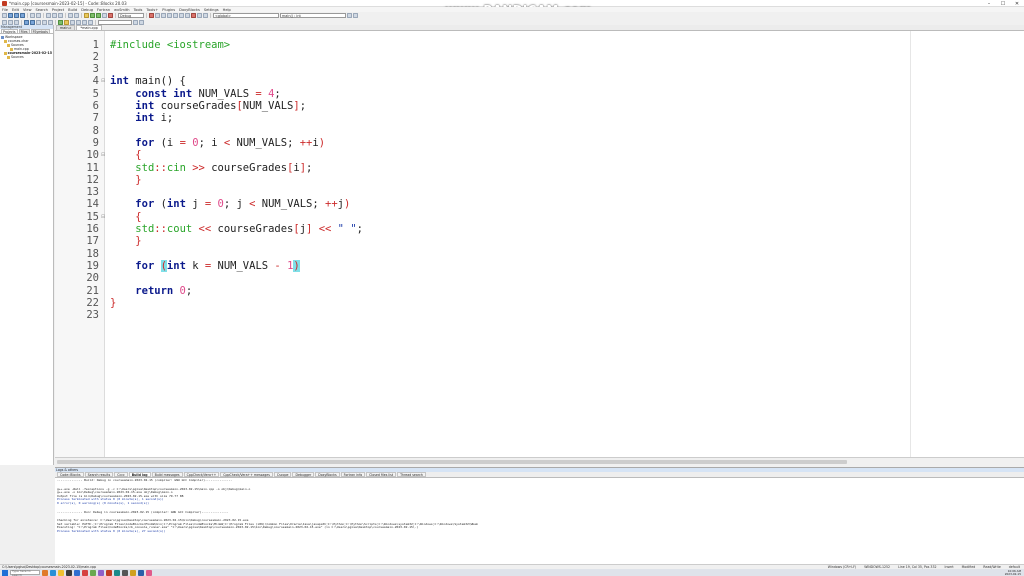 This screenshot has width=1024, height=576. Describe the element at coordinates (175, 15) in the screenshot. I see `step-out-button` at that location.